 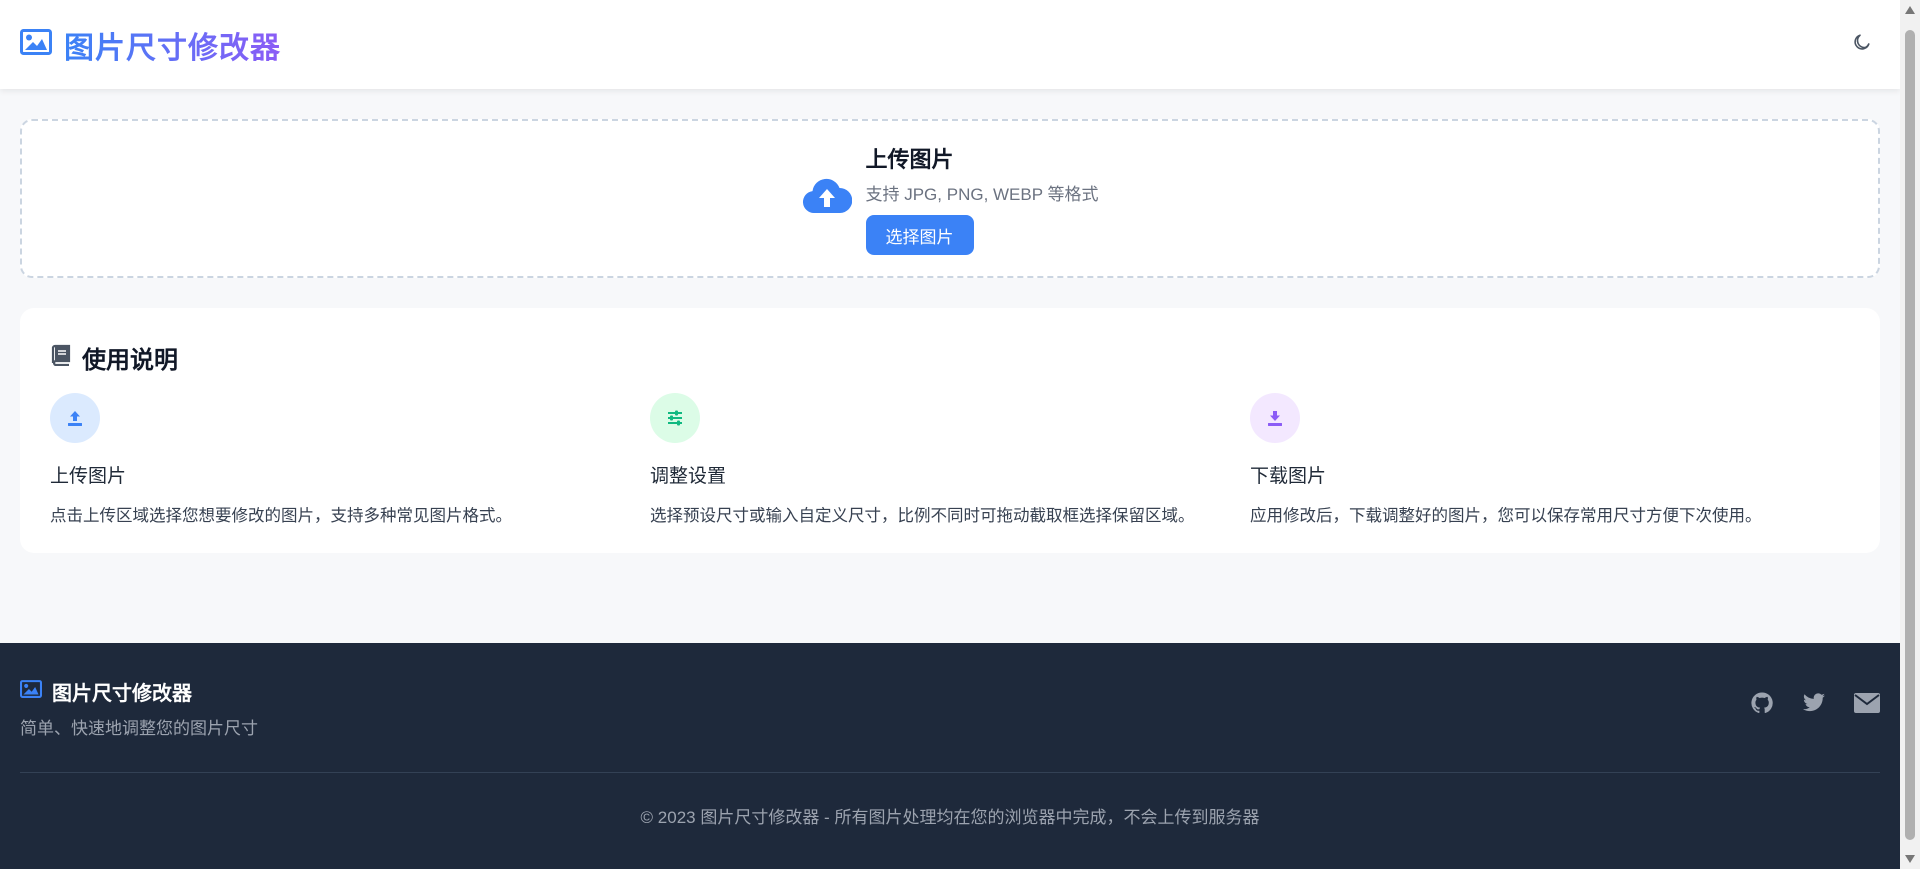 I want to click on scroll-thumb, so click(x=1910, y=435).